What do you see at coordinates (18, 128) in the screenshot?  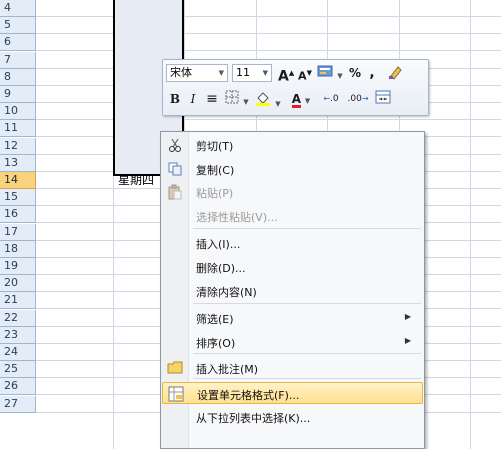 I see `row-header: 11` at bounding box center [18, 128].